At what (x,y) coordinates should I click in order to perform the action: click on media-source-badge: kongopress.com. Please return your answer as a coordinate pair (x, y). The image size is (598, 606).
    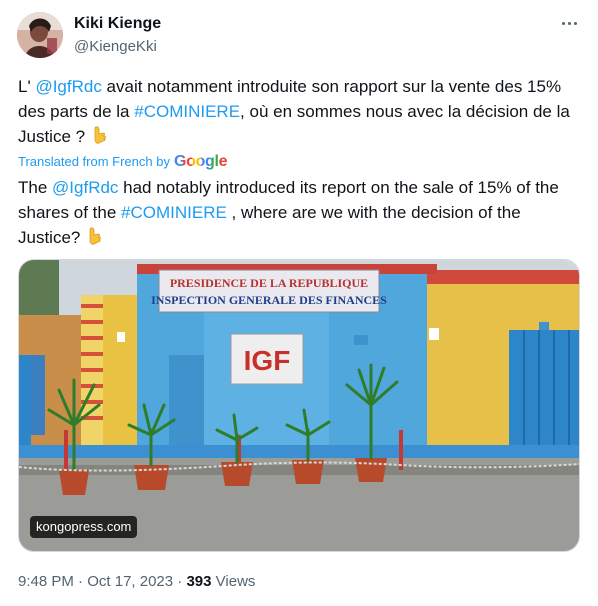
    Looking at the image, I should click on (84, 527).